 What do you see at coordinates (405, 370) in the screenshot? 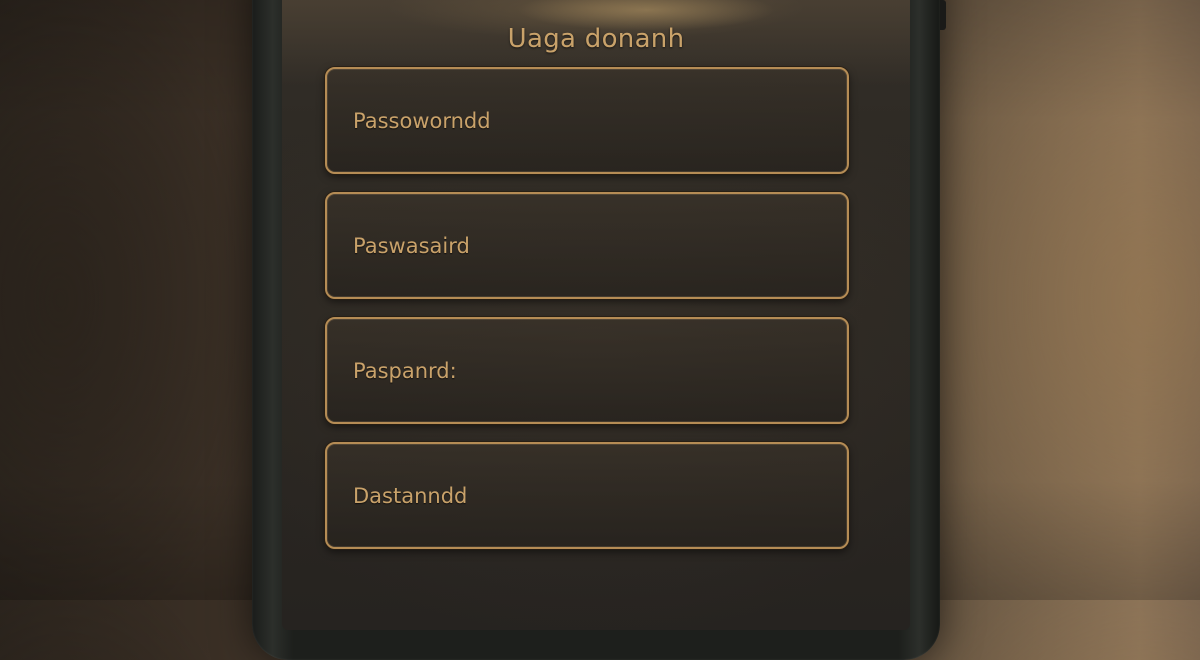
I see `input-field-3-label: Paspanrd:` at bounding box center [405, 370].